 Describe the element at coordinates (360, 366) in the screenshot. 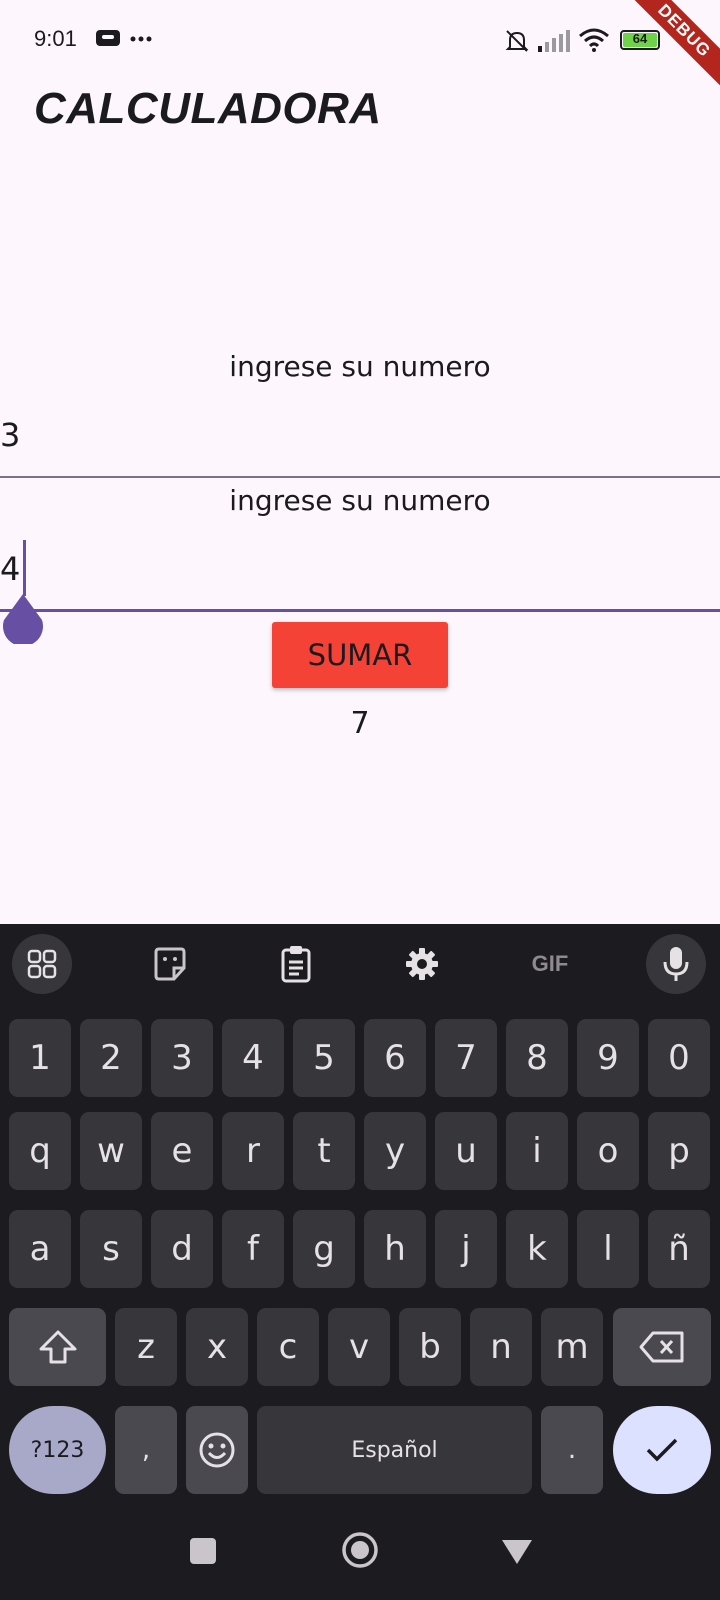

I see `field1-label: ingrese su numero` at that location.